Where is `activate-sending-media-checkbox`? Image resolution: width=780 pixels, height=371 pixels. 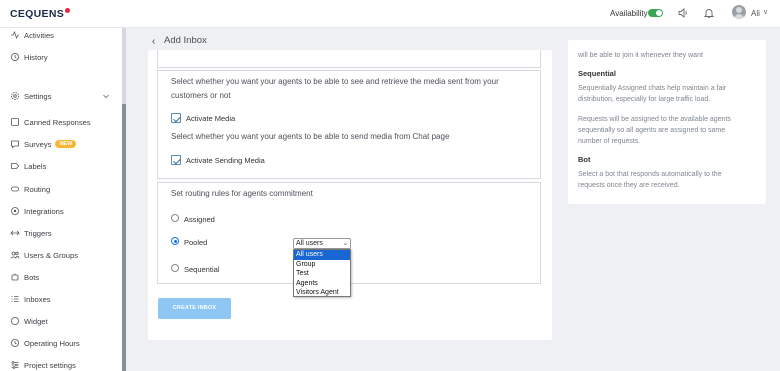 activate-sending-media-checkbox is located at coordinates (176, 160).